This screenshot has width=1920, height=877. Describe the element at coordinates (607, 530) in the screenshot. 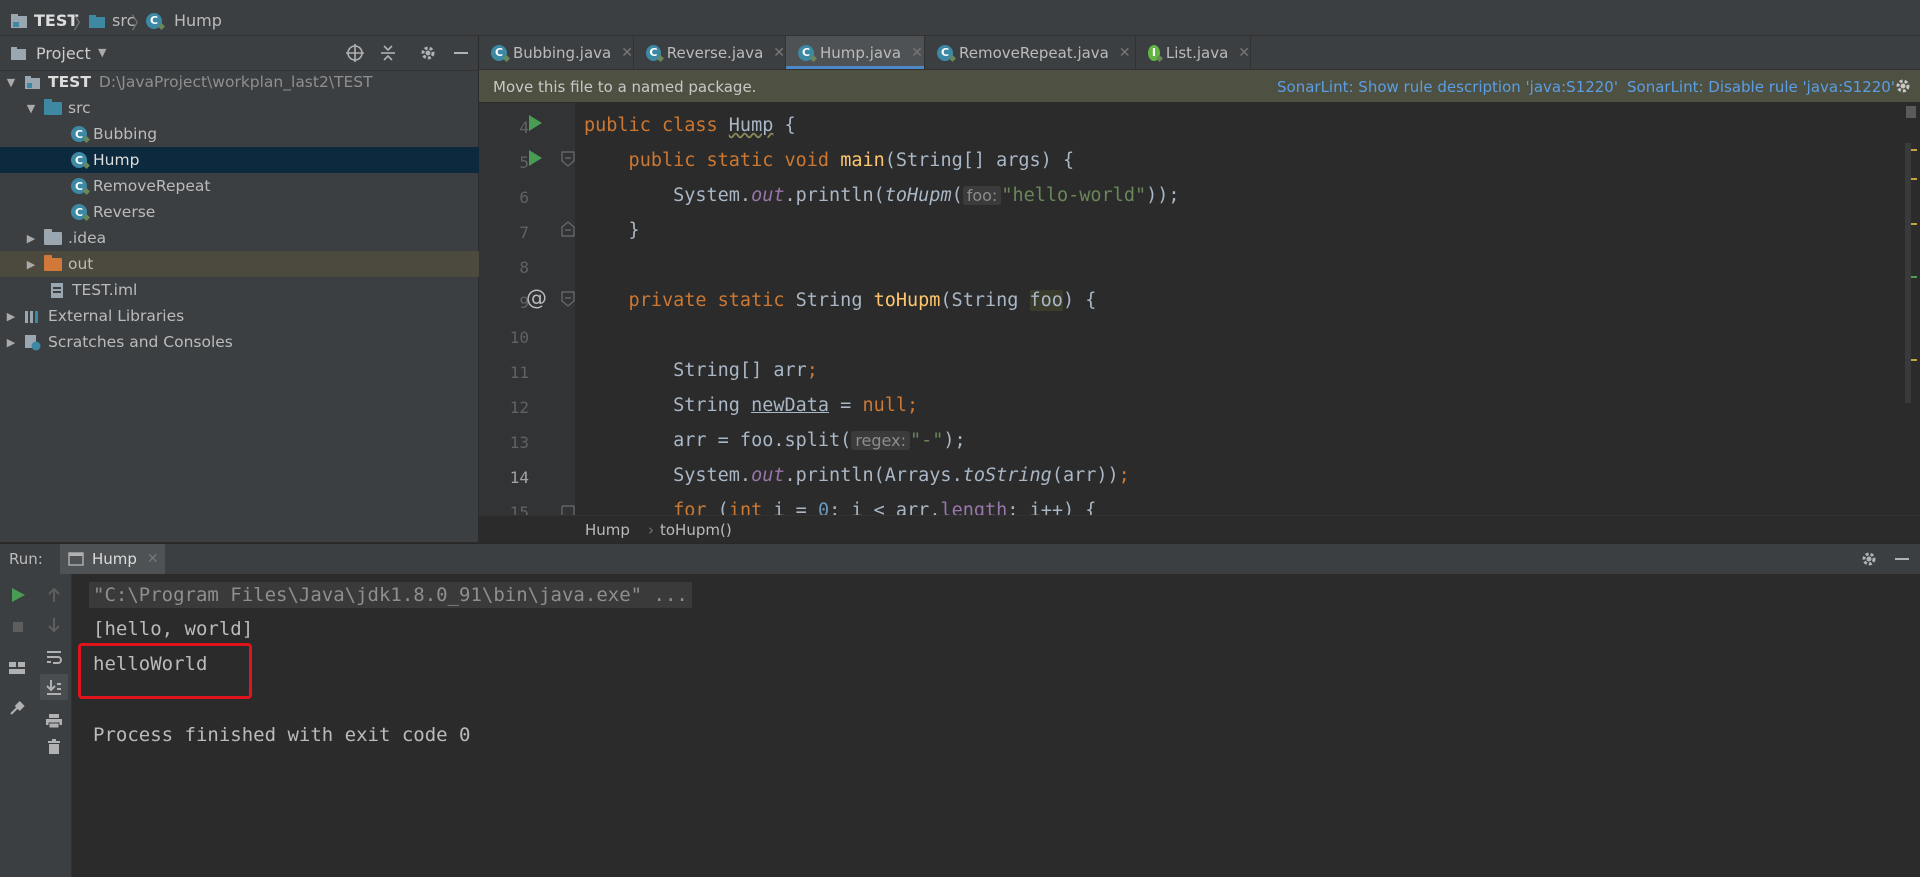

I see `breadcrumb-class: Hump` at that location.